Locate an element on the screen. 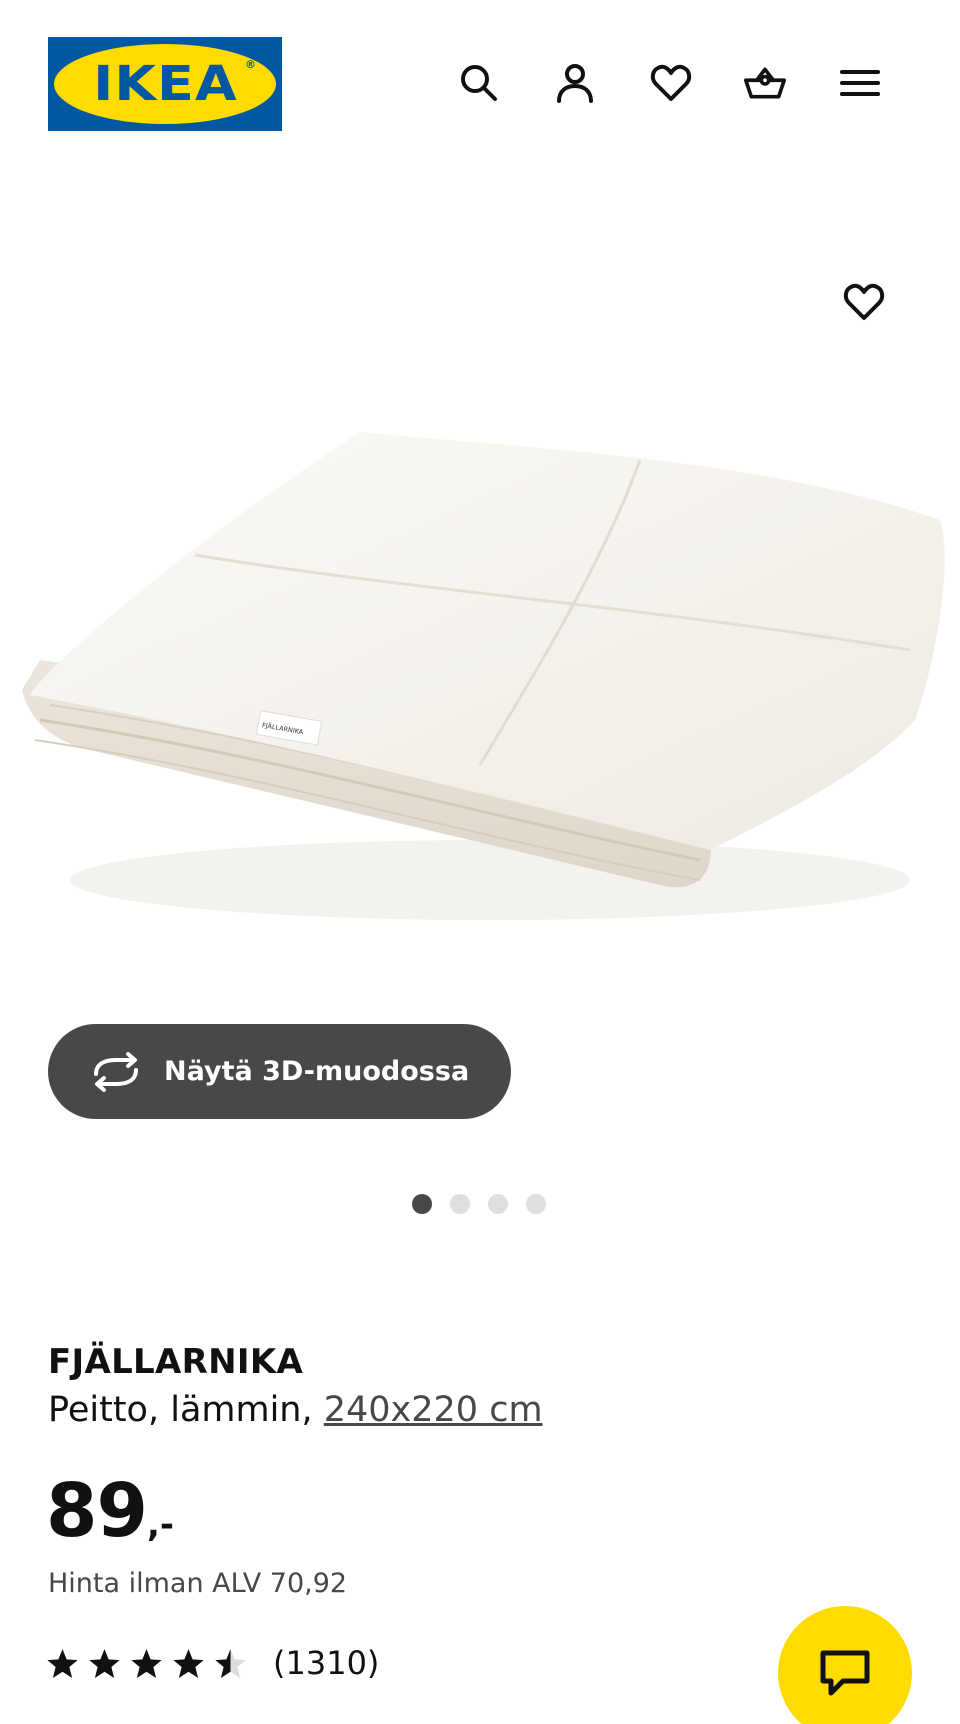 The width and height of the screenshot is (960, 1724). product-rating: (1310) is located at coordinates (212, 1663).